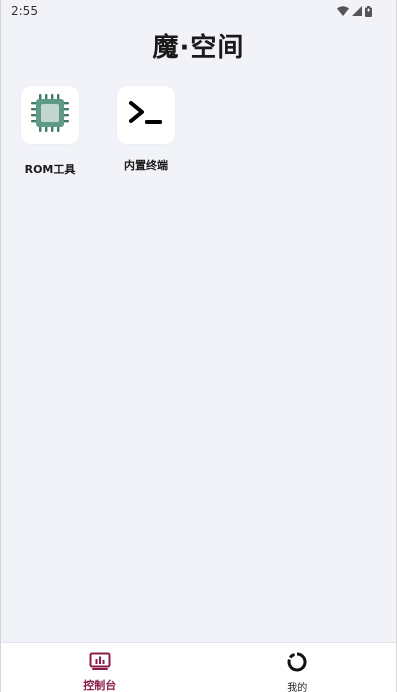 The image size is (397, 692). Describe the element at coordinates (368, 11) in the screenshot. I see `battery-icon` at that location.